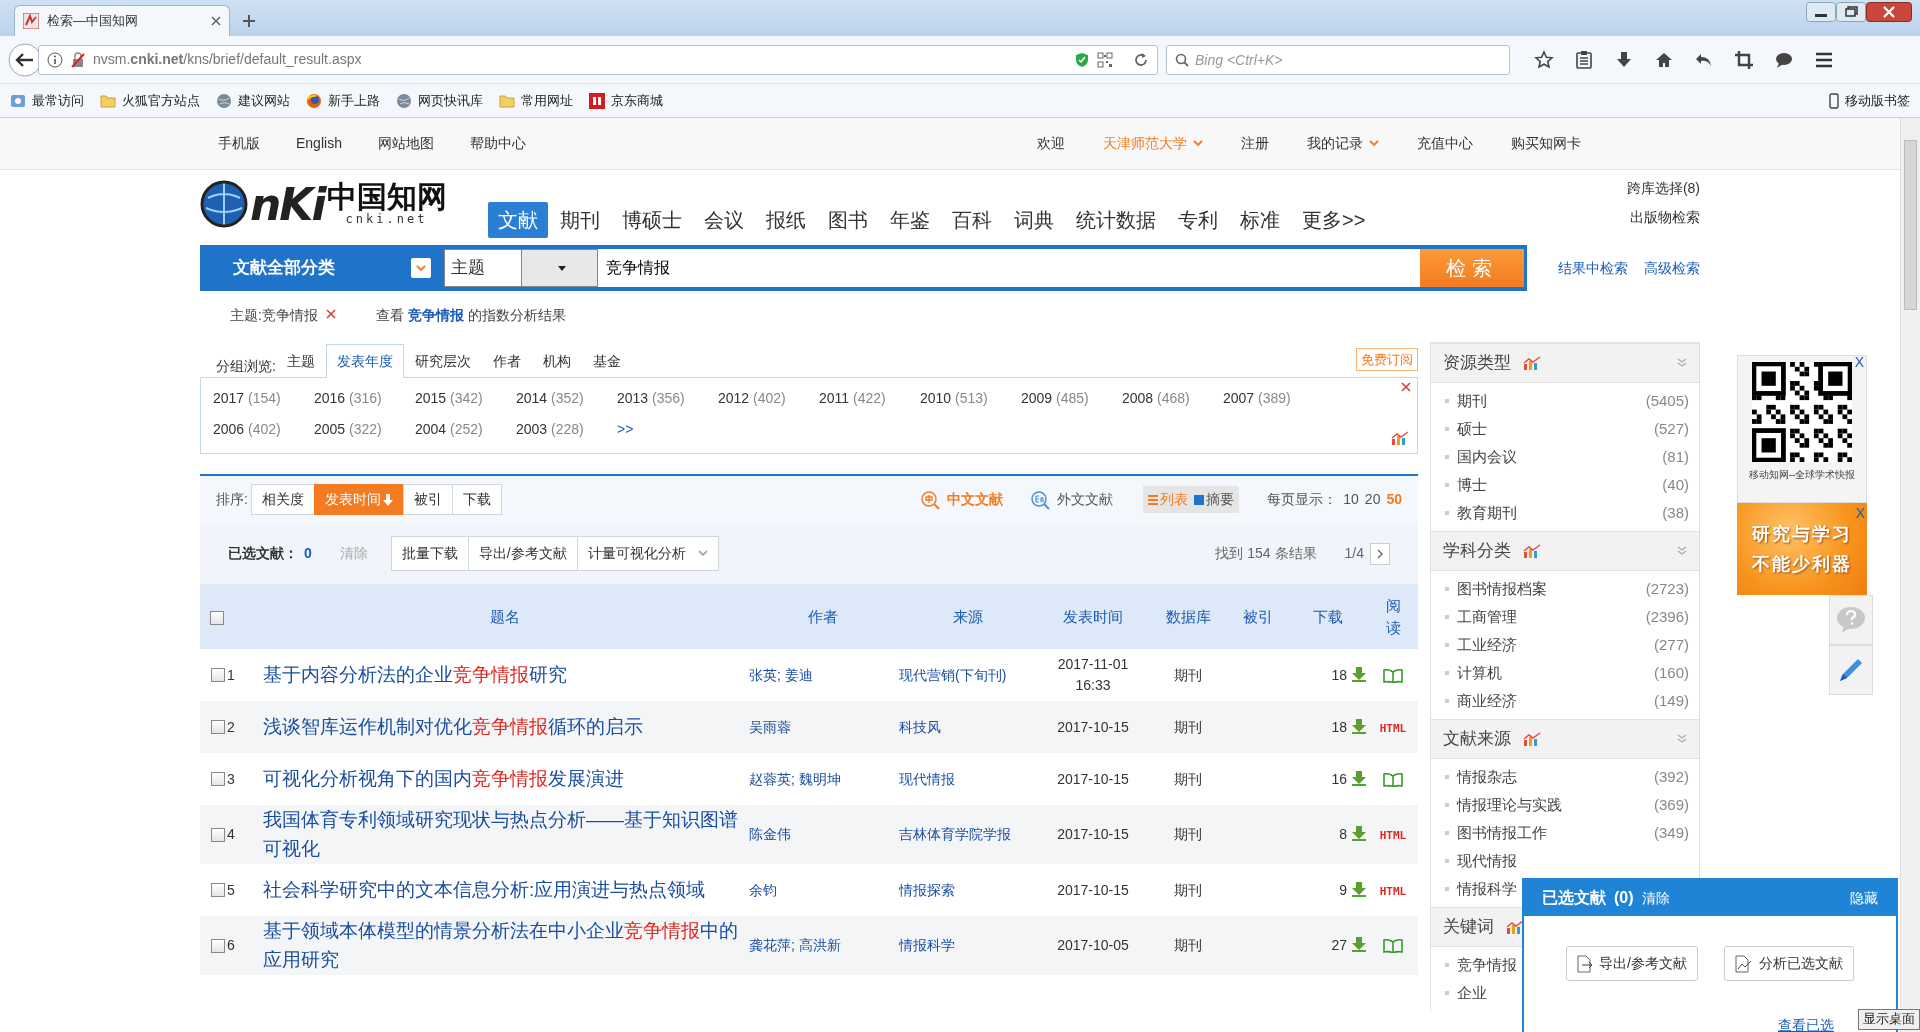  What do you see at coordinates (1334, 220) in the screenshot?
I see `database-tab: 更多>>` at bounding box center [1334, 220].